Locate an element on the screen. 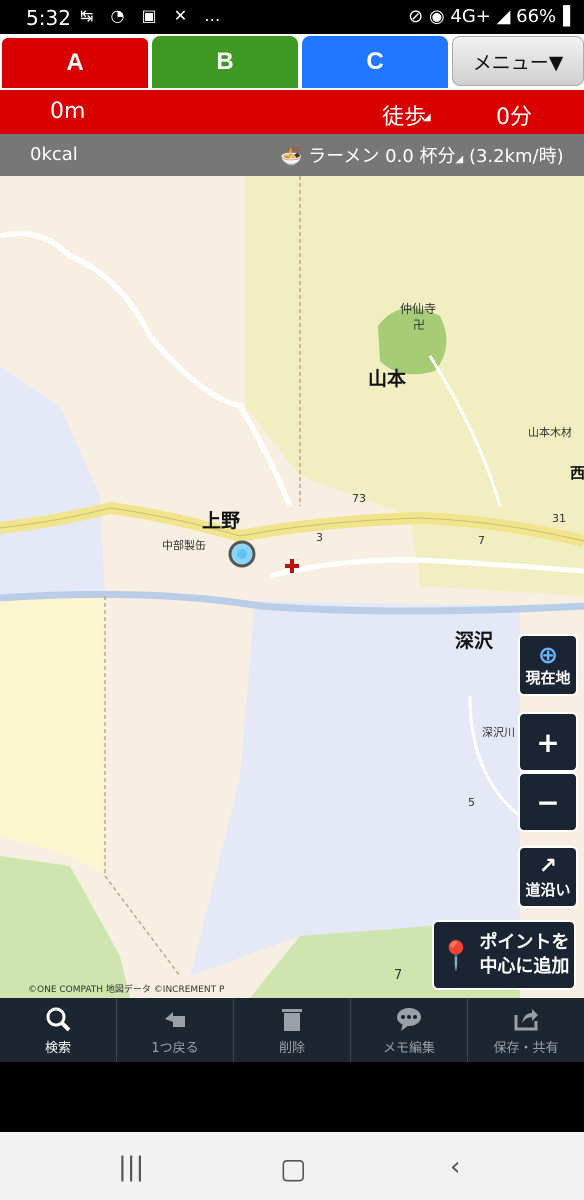 Image resolution: width=584 pixels, height=1200 pixels. food-dropdown-icon: ◢ is located at coordinates (459, 159).